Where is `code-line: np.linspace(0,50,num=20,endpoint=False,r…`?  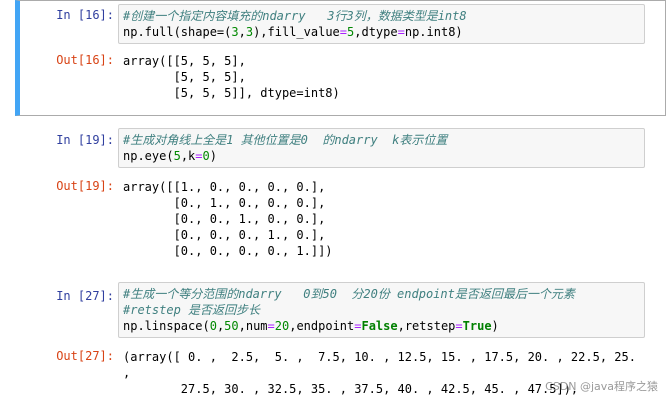 code-line: np.linspace(0,50,num=20,endpoint=False,r… is located at coordinates (311, 326).